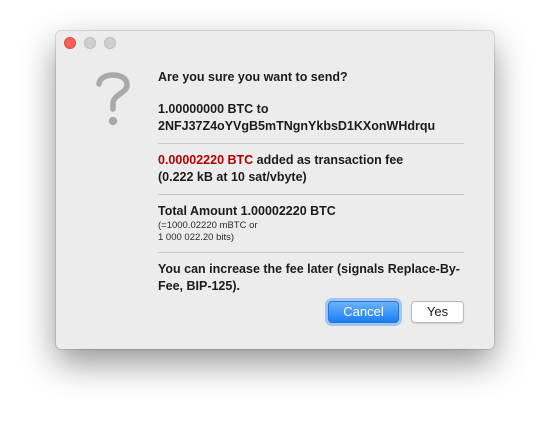 This screenshot has height=429, width=550. What do you see at coordinates (232, 177) in the screenshot?
I see `fee-detail: (0.222 kB at 10 sat/vbyte)` at bounding box center [232, 177].